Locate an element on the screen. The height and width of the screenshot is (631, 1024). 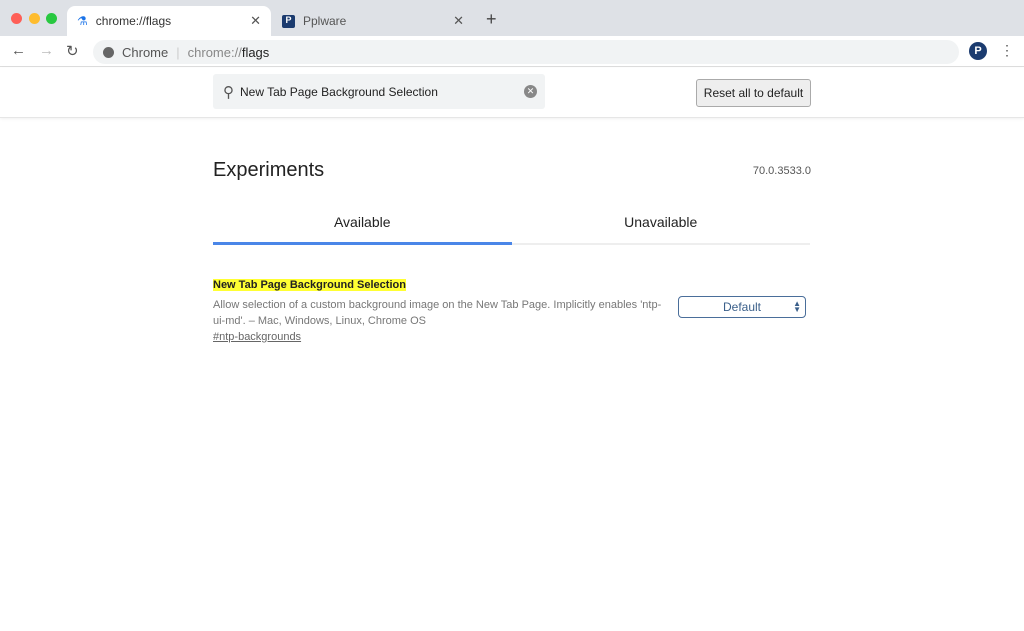
search-icon: ⚲ is located at coordinates (228, 92).